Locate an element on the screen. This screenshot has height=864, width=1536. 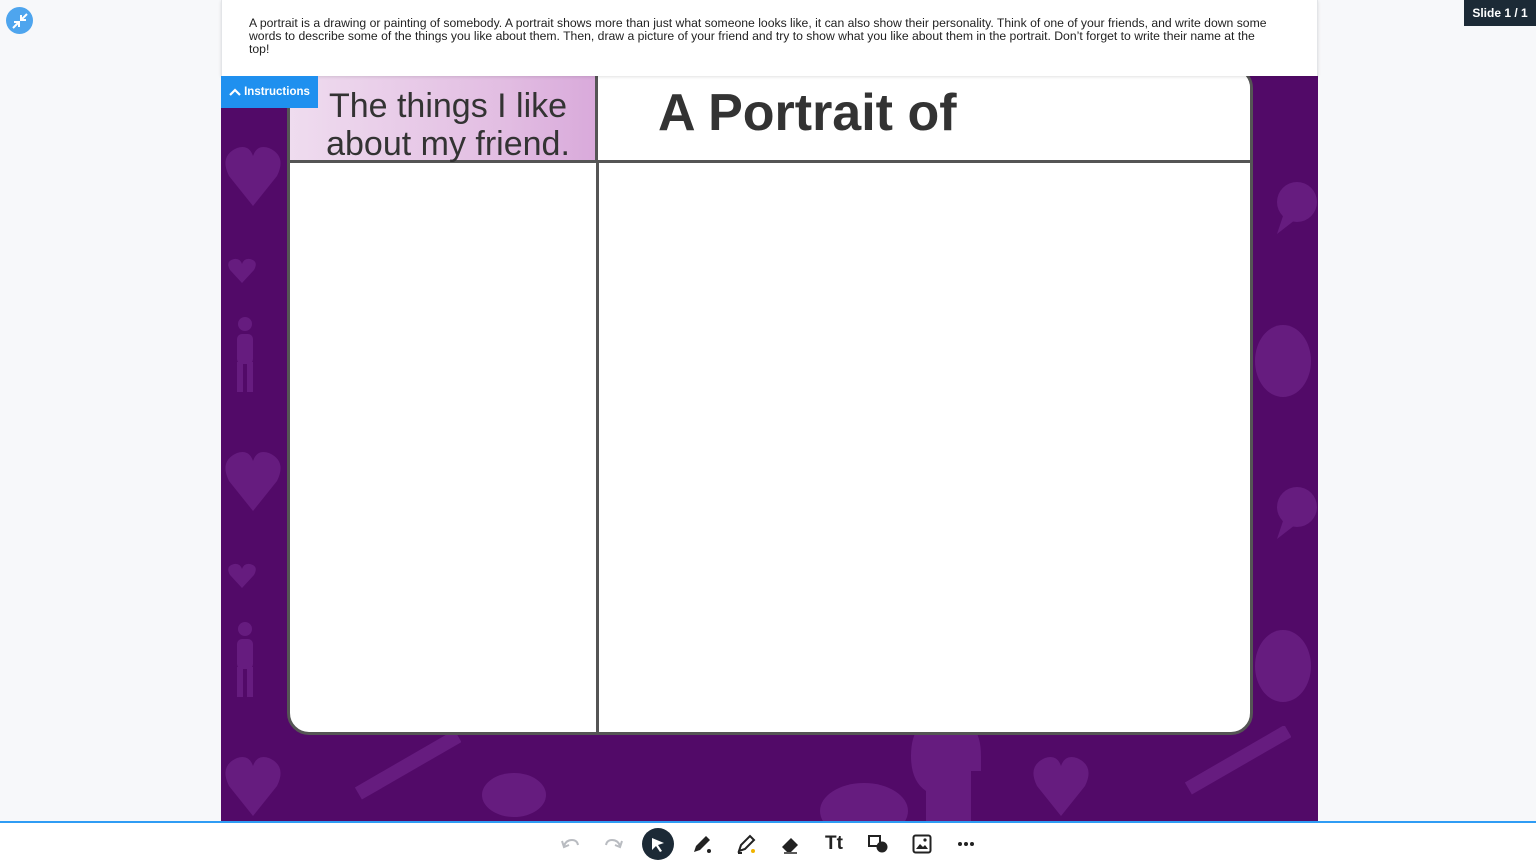
pen-tool-button is located at coordinates (702, 844).